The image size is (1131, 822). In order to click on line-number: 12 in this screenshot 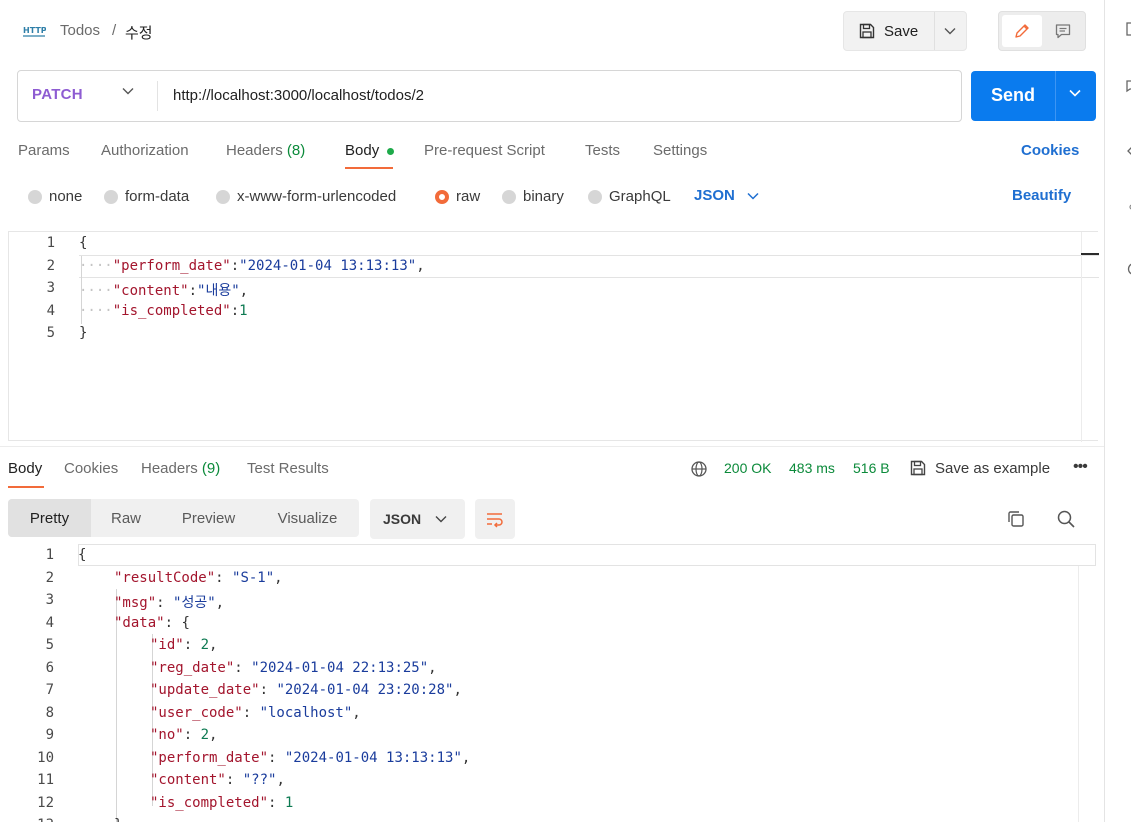, I will do `click(45, 803)`.